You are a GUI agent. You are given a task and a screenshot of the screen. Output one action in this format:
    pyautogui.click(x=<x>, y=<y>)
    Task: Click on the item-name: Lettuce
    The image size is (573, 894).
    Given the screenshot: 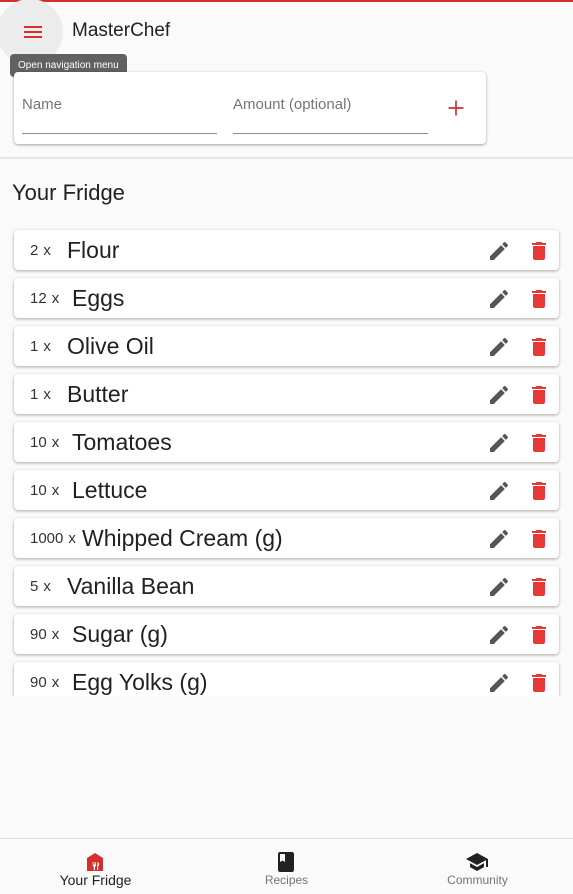 What is the action you would take?
    pyautogui.click(x=110, y=490)
    